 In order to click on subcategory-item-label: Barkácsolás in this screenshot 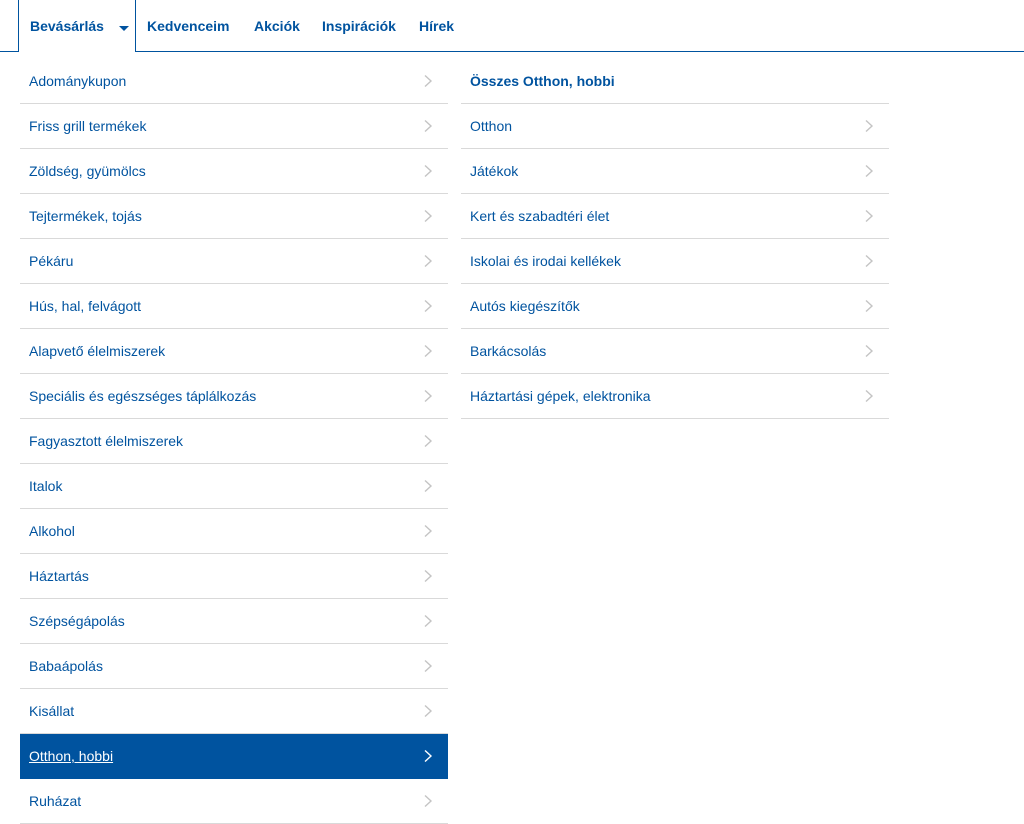, I will do `click(508, 351)`.